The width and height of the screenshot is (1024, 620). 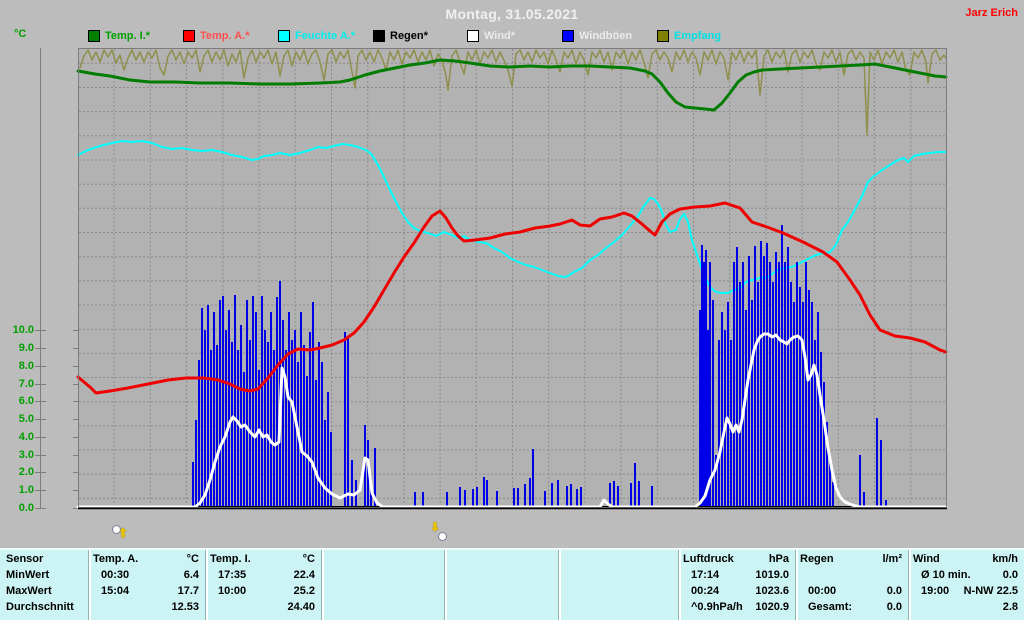 I want to click on cell-label: 00:00, so click(x=822, y=591).